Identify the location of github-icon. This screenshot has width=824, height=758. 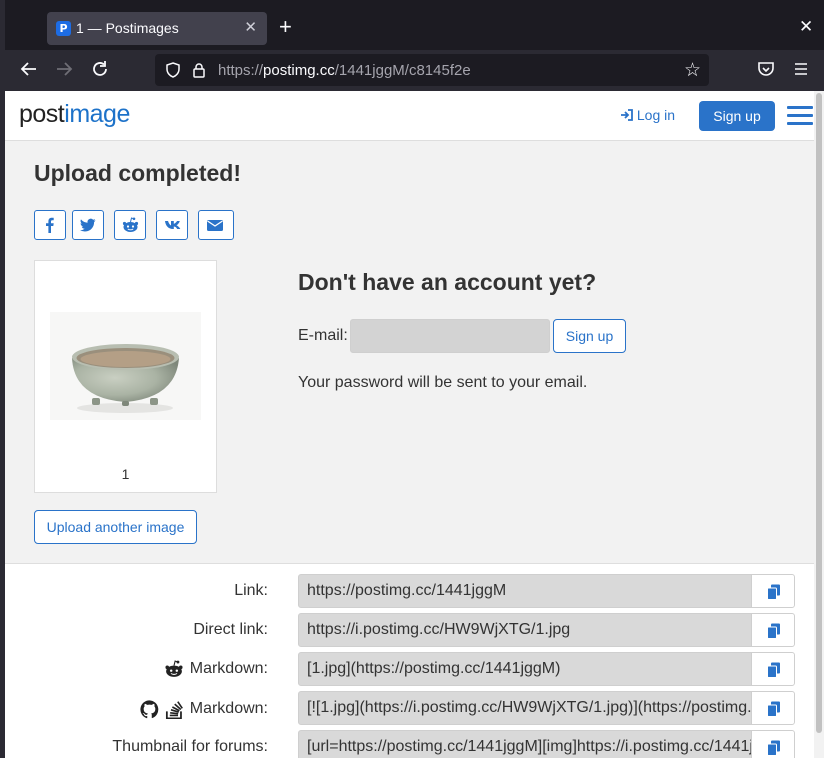
(149, 708).